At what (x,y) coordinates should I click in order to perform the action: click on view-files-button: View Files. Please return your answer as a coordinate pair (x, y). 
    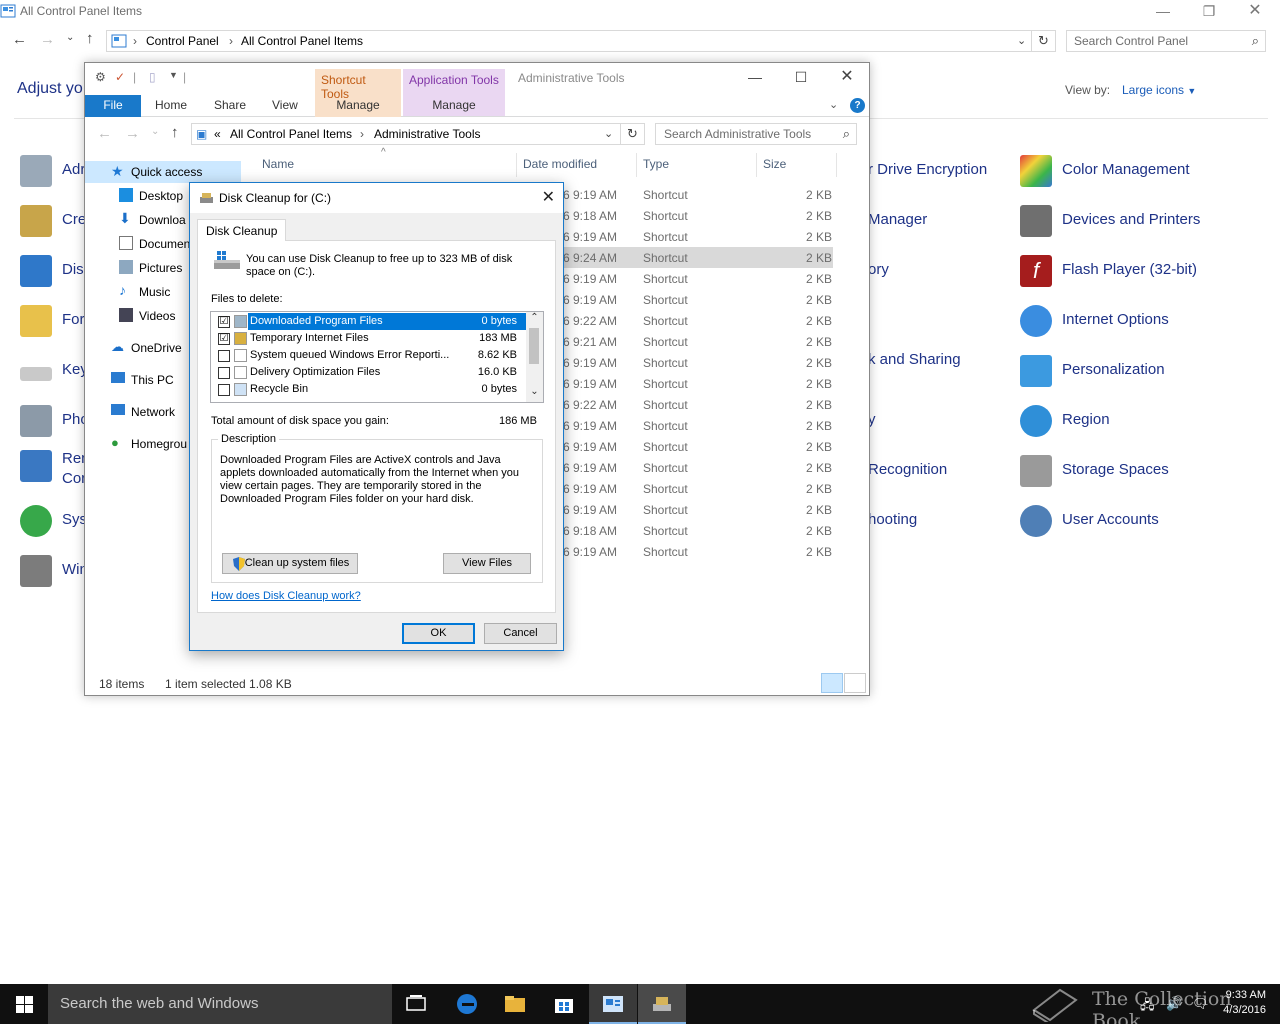
    Looking at the image, I should click on (487, 563).